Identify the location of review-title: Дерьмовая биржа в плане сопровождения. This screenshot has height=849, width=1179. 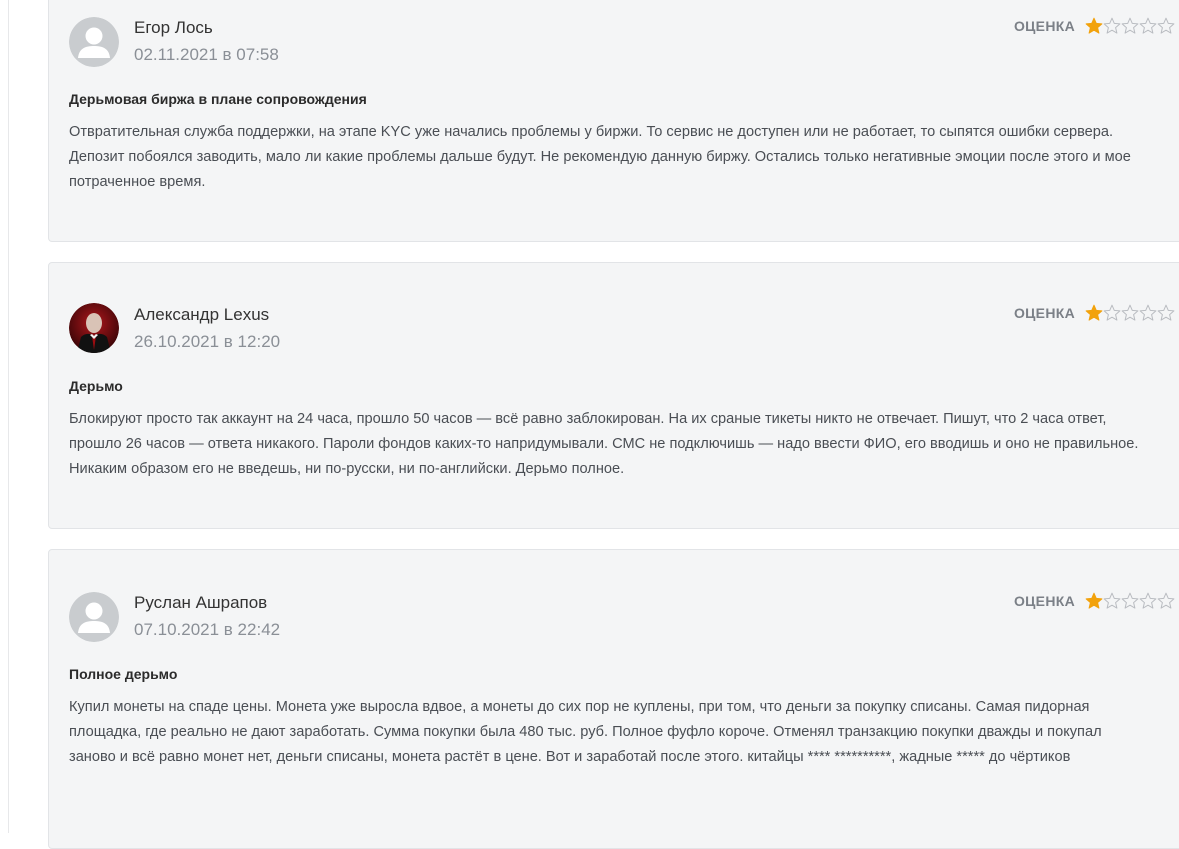
(218, 99).